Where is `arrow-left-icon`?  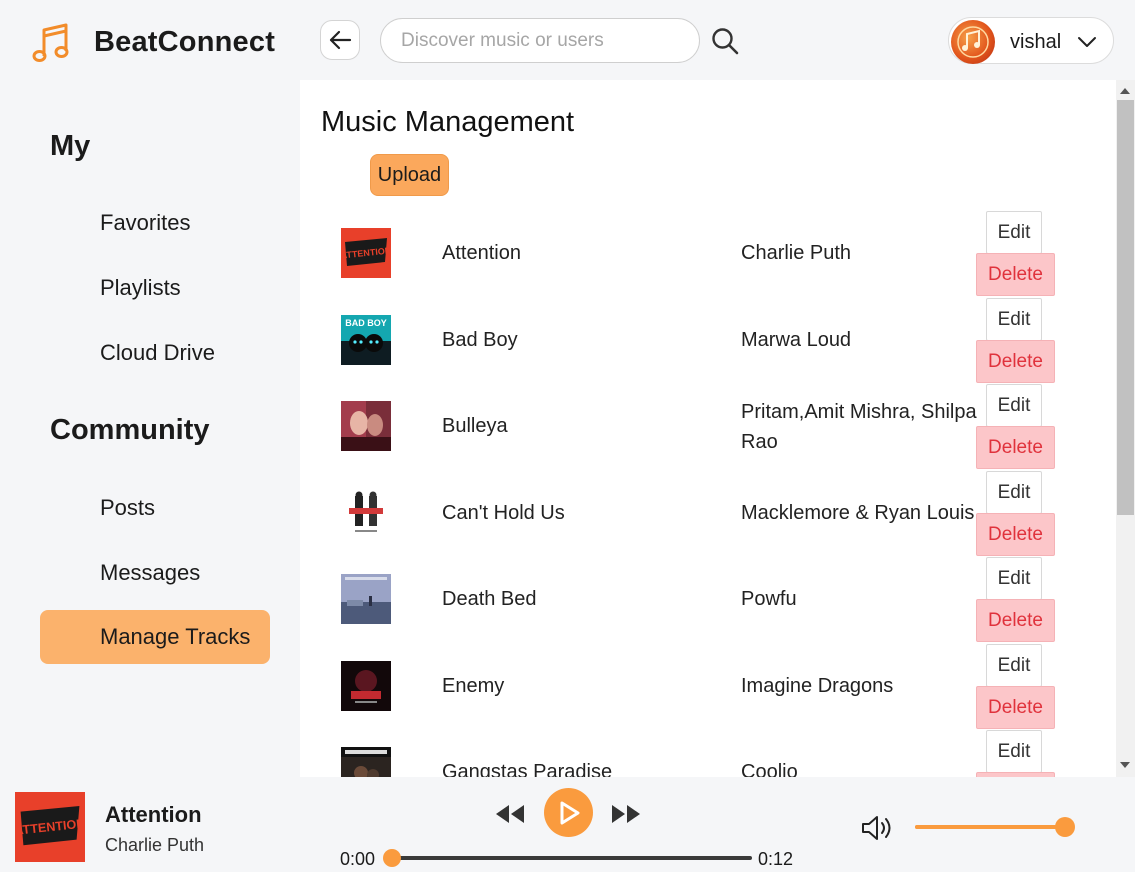
arrow-left-icon is located at coordinates (340, 40).